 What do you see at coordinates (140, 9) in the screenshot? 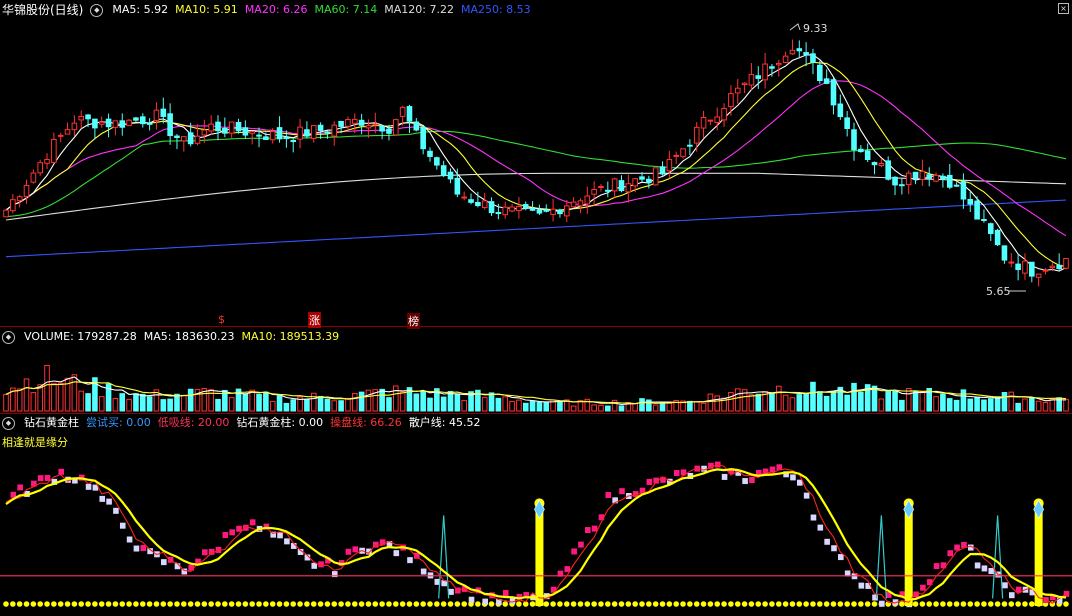
I see `ma-legend-item: MA5: 5.92` at bounding box center [140, 9].